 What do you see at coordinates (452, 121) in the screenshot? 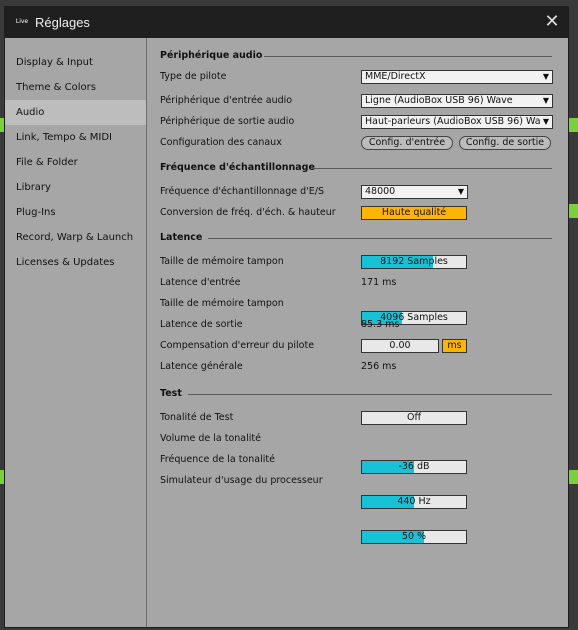
I see `output-device-value: Haut-parleurs (AudioBox USB 96) Wave` at bounding box center [452, 121].